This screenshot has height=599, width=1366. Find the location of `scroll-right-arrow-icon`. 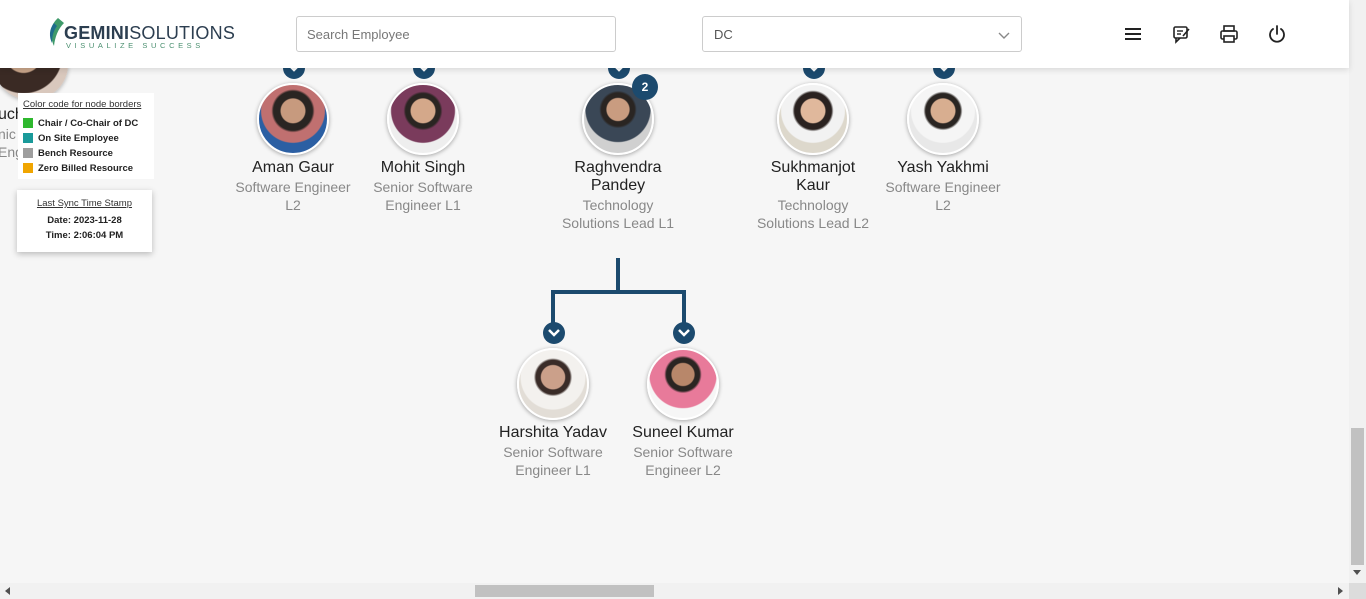

scroll-right-arrow-icon is located at coordinates (1340, 591).